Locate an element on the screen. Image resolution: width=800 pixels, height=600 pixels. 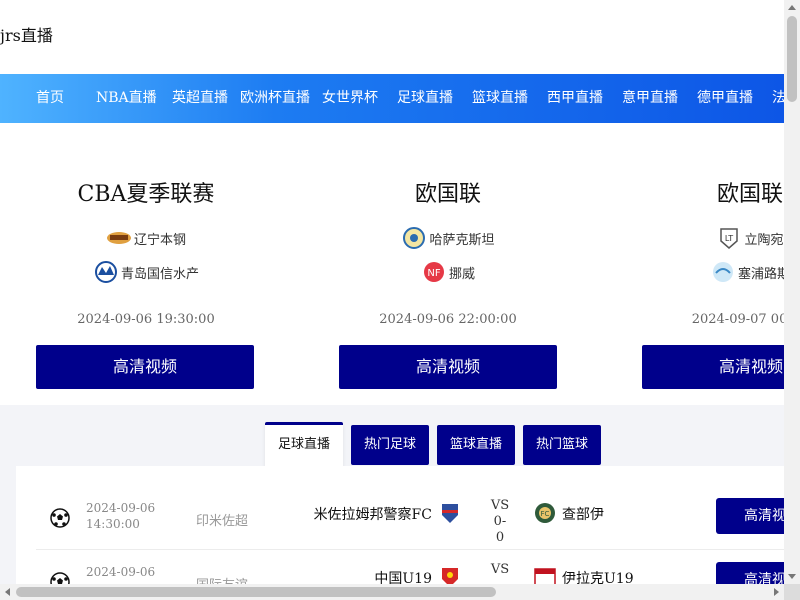
card-home-team: 哈萨克斯坦 is located at coordinates (448, 238).